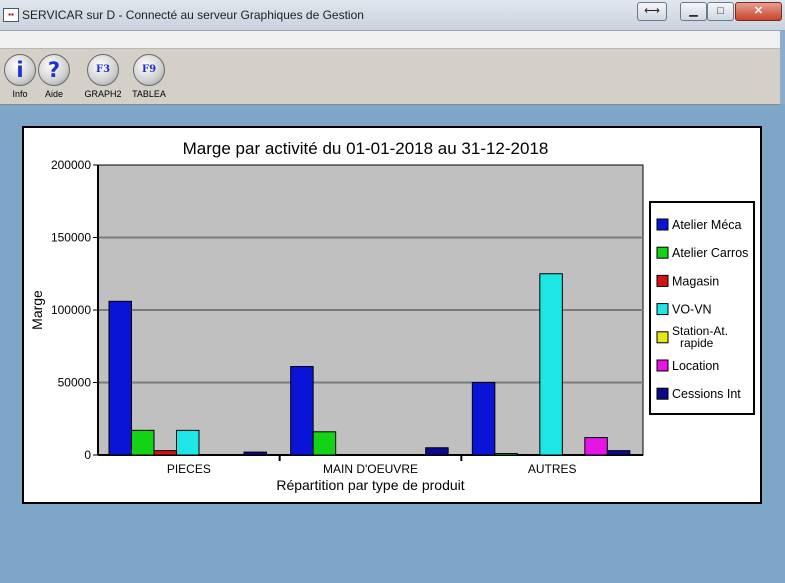 This screenshot has height=583, width=785. What do you see at coordinates (710, 253) in the screenshot?
I see `legend-label: Atelier Carros` at bounding box center [710, 253].